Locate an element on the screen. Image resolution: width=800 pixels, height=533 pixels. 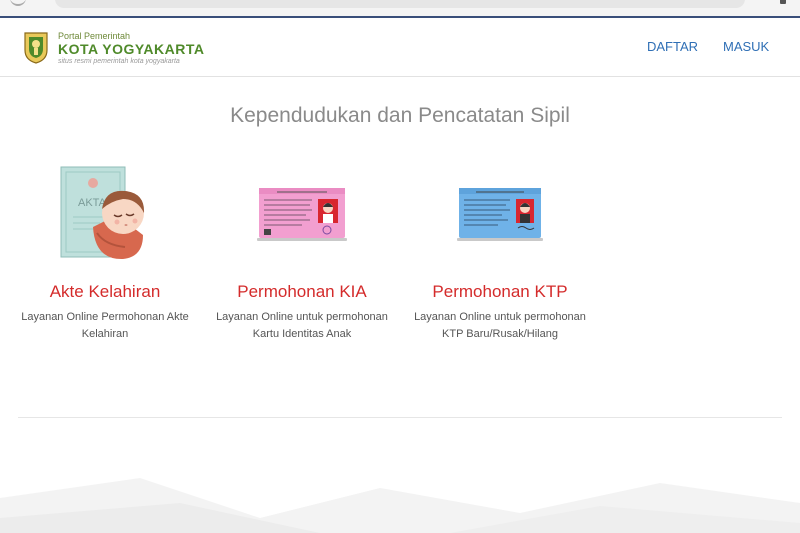
logo-subtitle: Portal Pemerintah is located at coordinates (94, 36).